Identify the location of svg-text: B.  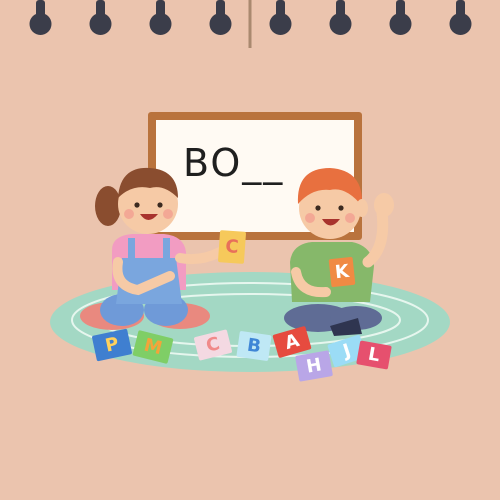
(254, 346).